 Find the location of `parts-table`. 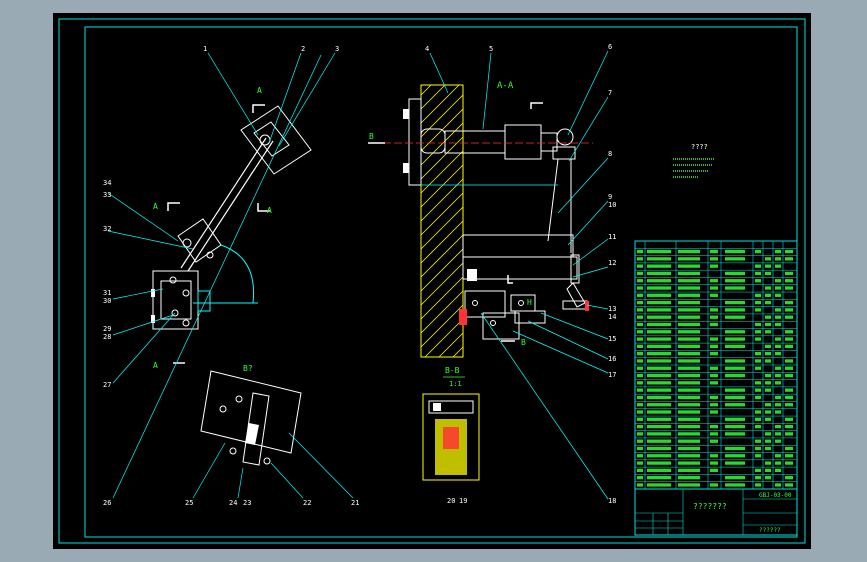

parts-table is located at coordinates (716, 365).